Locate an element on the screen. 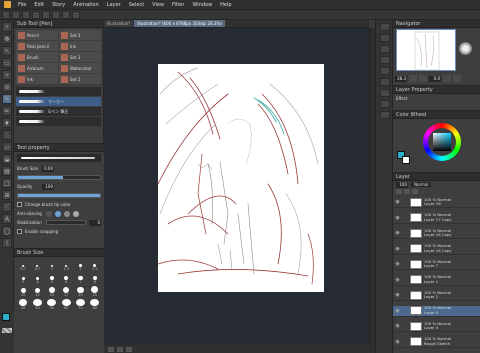 Image resolution: width=480 pixels, height=353 pixels. dock-history-icon is located at coordinates (385, 60).